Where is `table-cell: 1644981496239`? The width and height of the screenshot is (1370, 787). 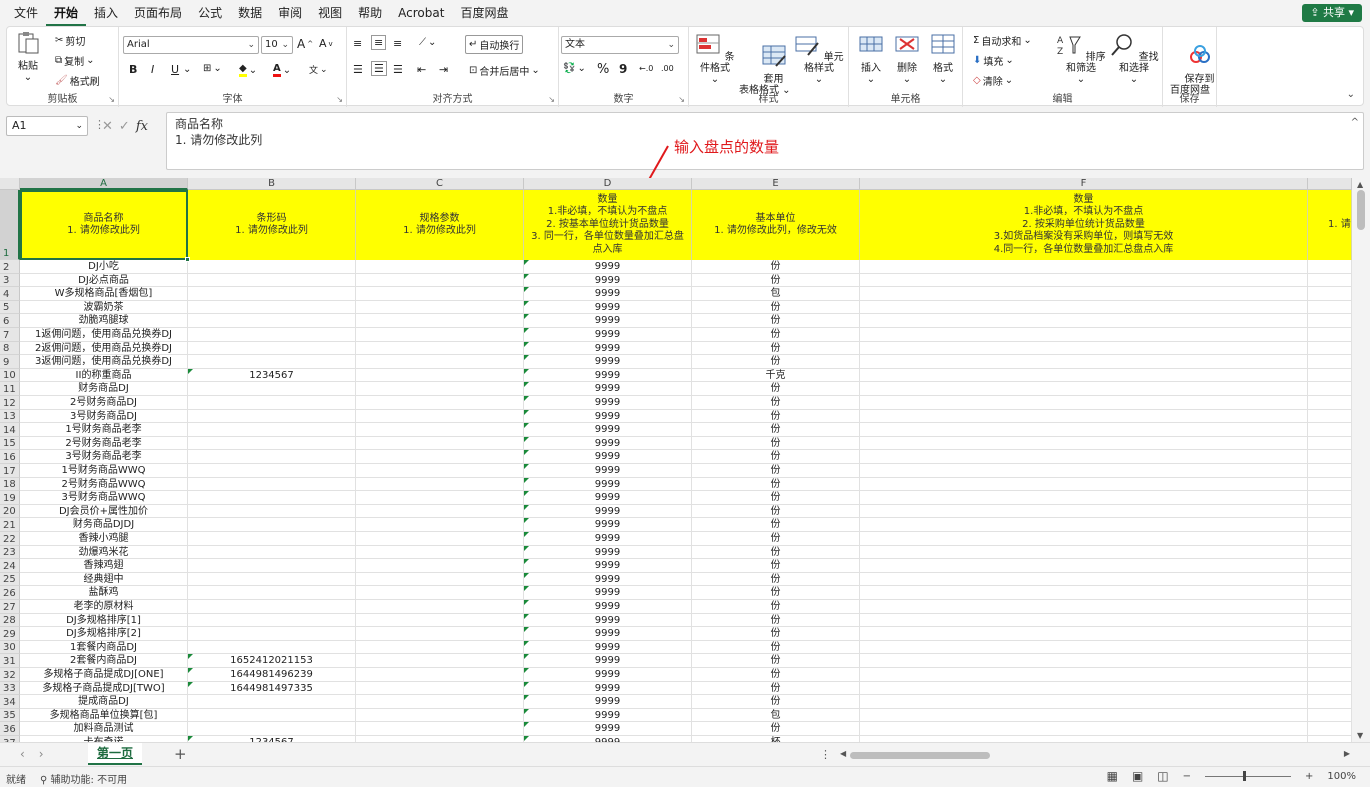
table-cell: 1644981496239 is located at coordinates (272, 675).